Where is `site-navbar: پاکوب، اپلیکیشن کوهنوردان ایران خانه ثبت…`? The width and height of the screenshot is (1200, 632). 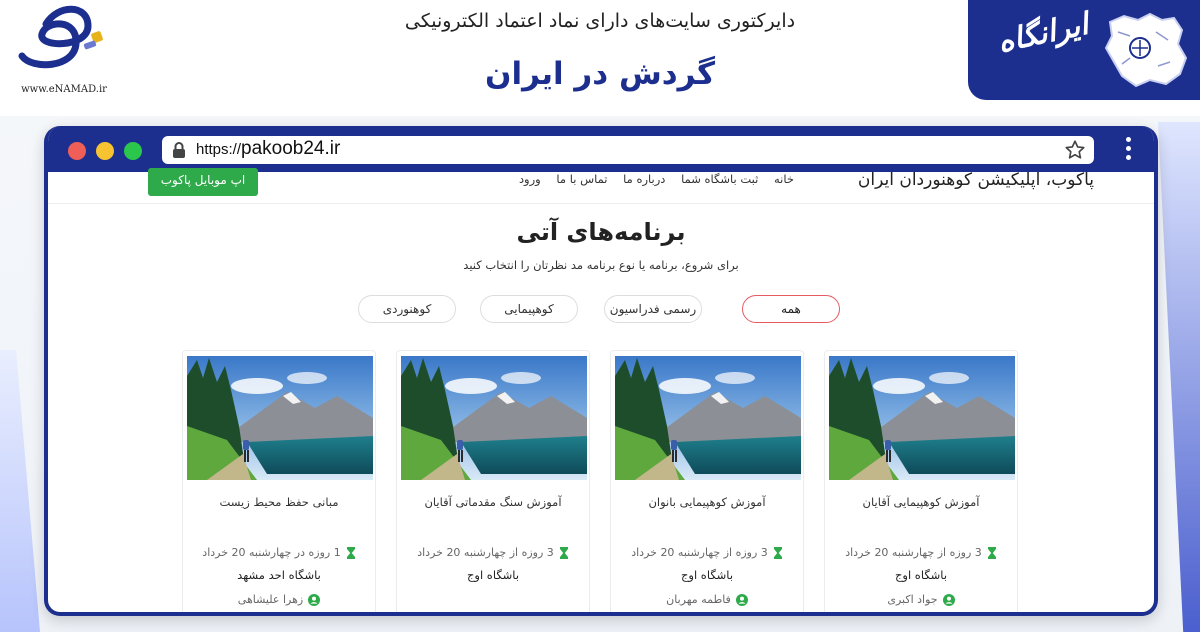
site-navbar: پاکوب، اپلیکیشن کوهنوردان ایران خانه ثبت… is located at coordinates (601, 186).